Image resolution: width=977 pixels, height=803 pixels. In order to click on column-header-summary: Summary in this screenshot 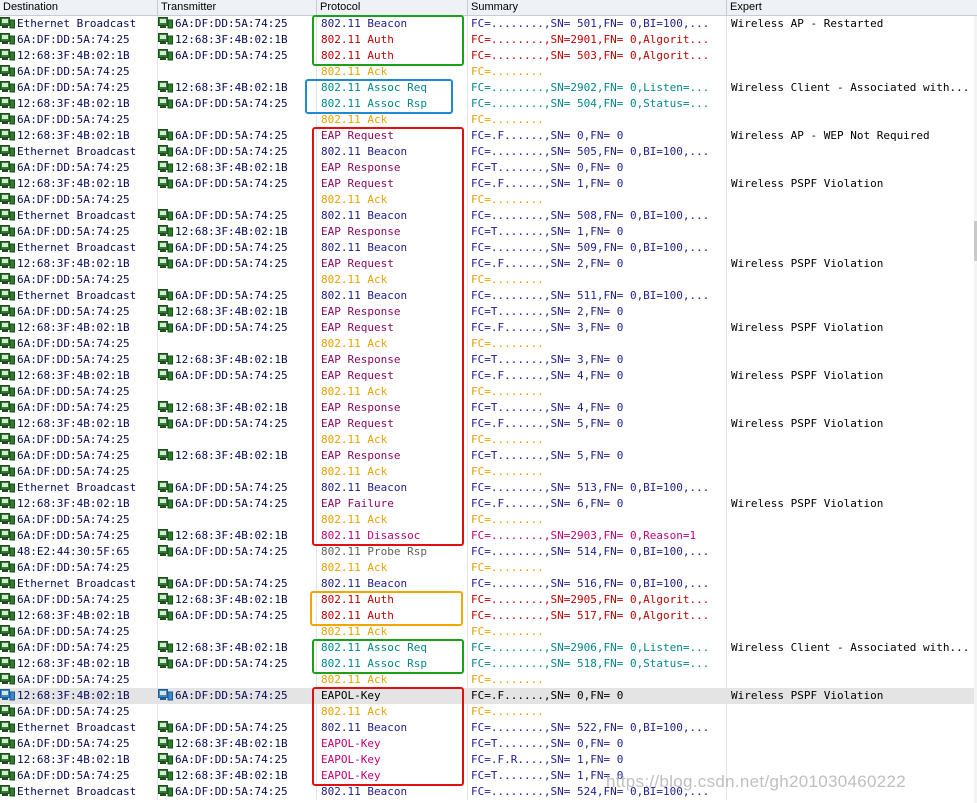, I will do `click(597, 7)`.